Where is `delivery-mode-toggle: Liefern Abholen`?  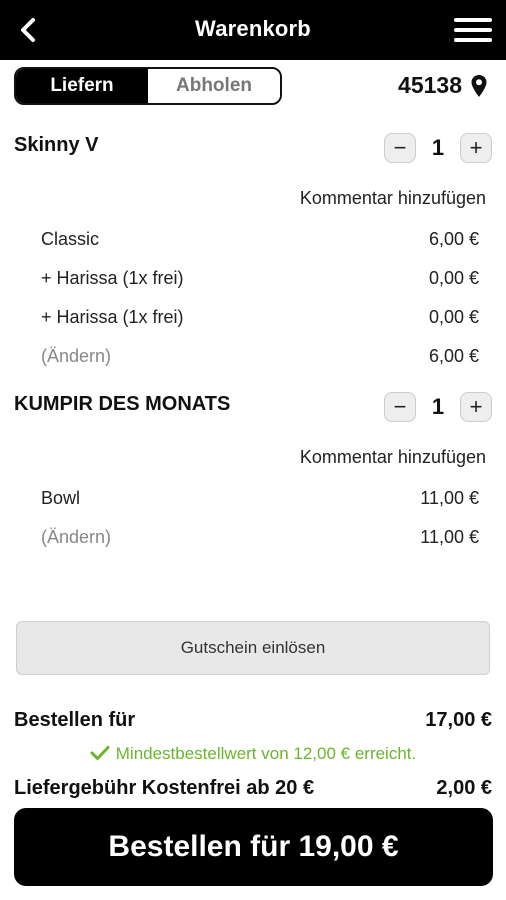
delivery-mode-toggle: Liefern Abholen is located at coordinates (148, 86).